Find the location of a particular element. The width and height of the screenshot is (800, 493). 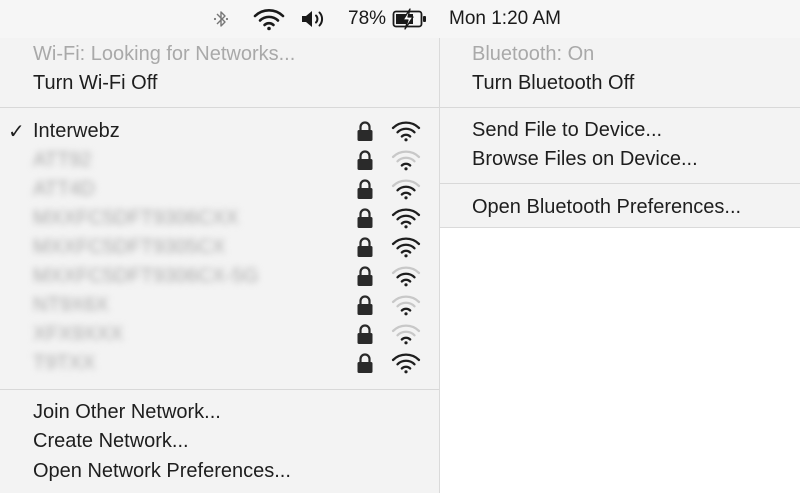

wifi-network-item: MXXFC5DFT9306CX-5G is located at coordinates (219, 276).